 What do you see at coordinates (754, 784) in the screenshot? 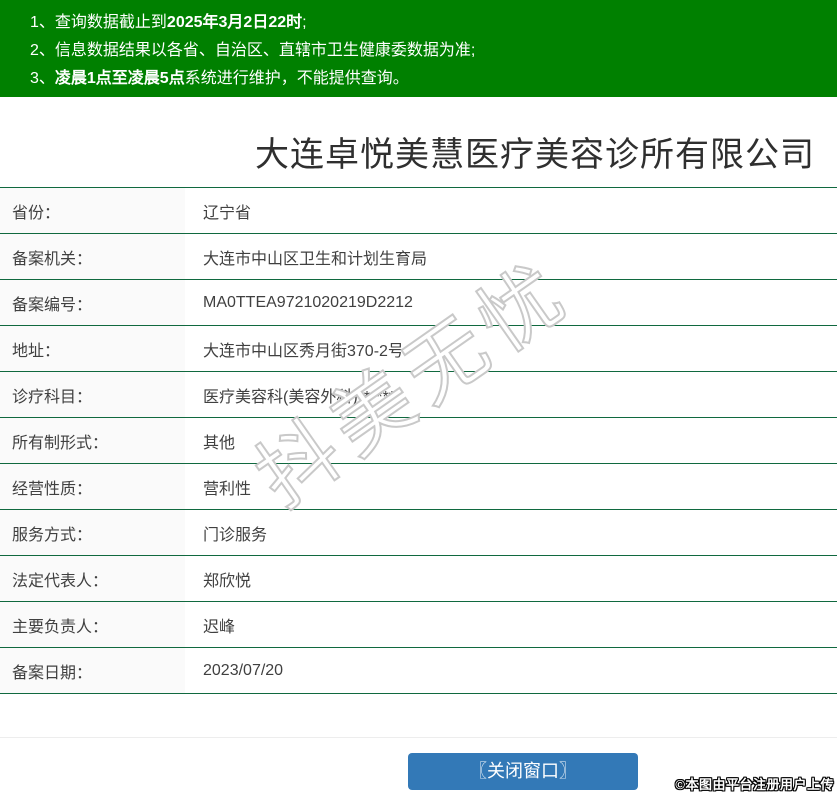
I see `upload-credit-watermark: ©本图由平台注册用户上传` at bounding box center [754, 784].